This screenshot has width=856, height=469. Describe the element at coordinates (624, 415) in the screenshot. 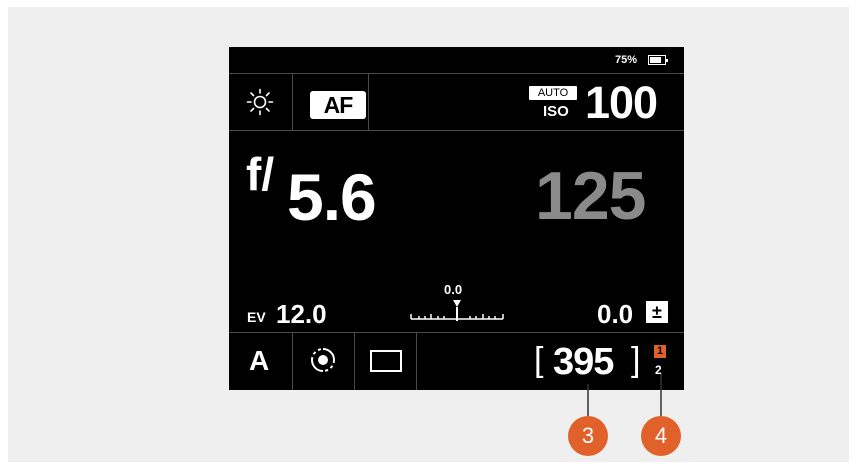

I see `callout-lines` at that location.